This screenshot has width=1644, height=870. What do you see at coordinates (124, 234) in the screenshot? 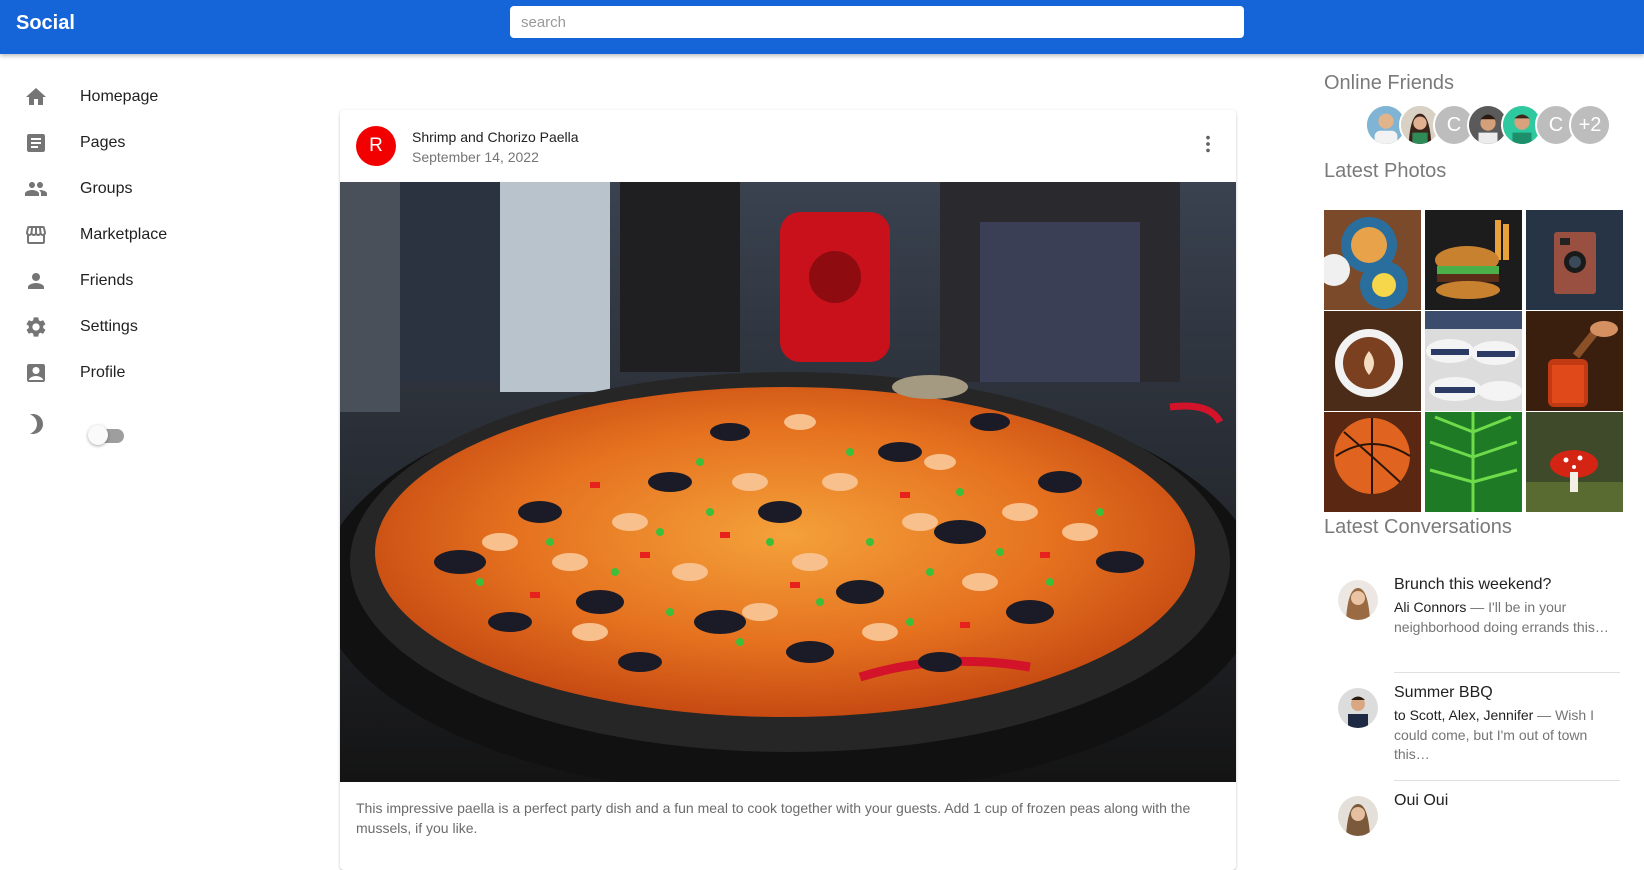
I see `sidebar-item-label: Marketplace` at bounding box center [124, 234].